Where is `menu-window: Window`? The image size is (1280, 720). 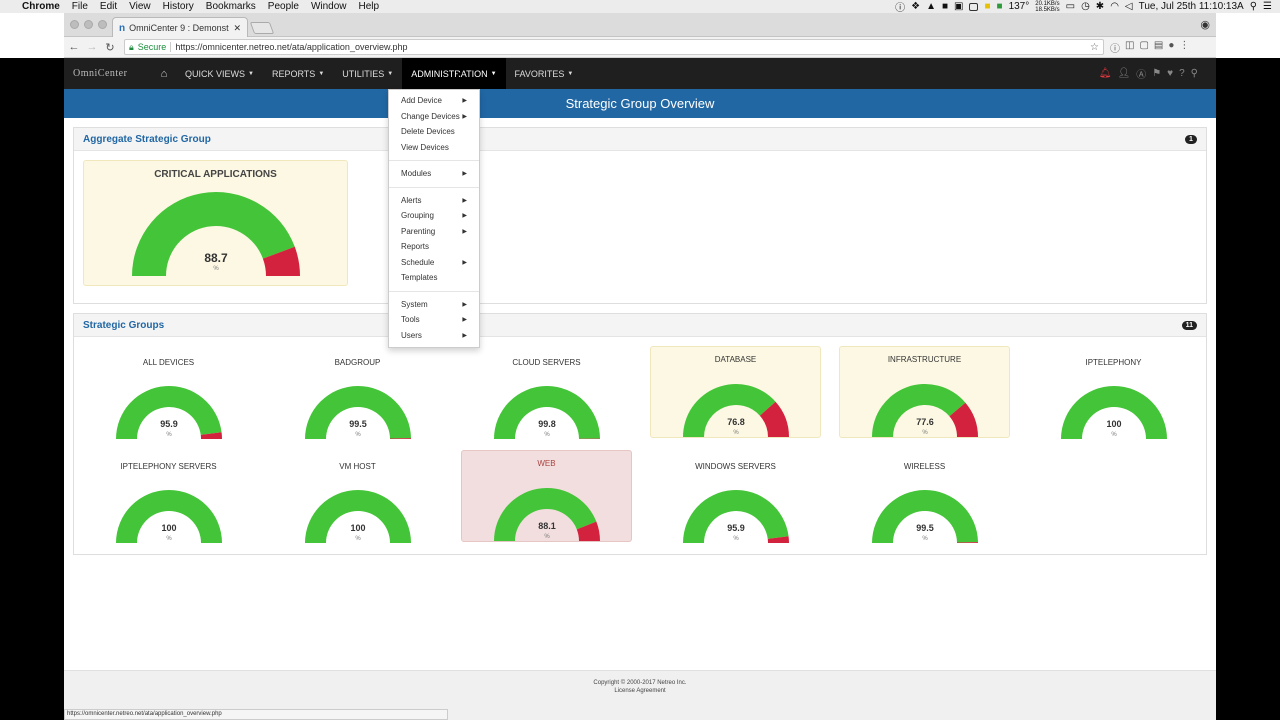 menu-window: Window is located at coordinates (329, 6).